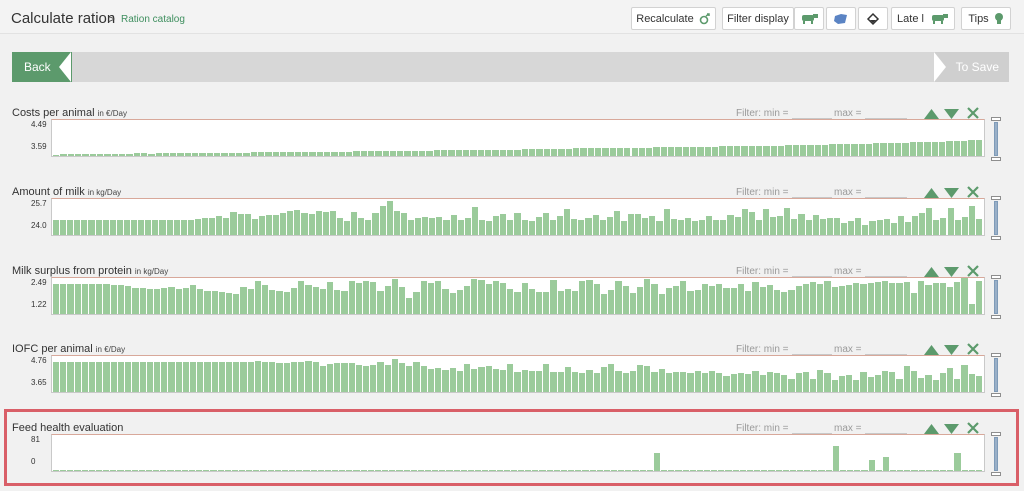 This screenshot has width=1024, height=491. I want to click on save-button: To Save, so click(971, 67).